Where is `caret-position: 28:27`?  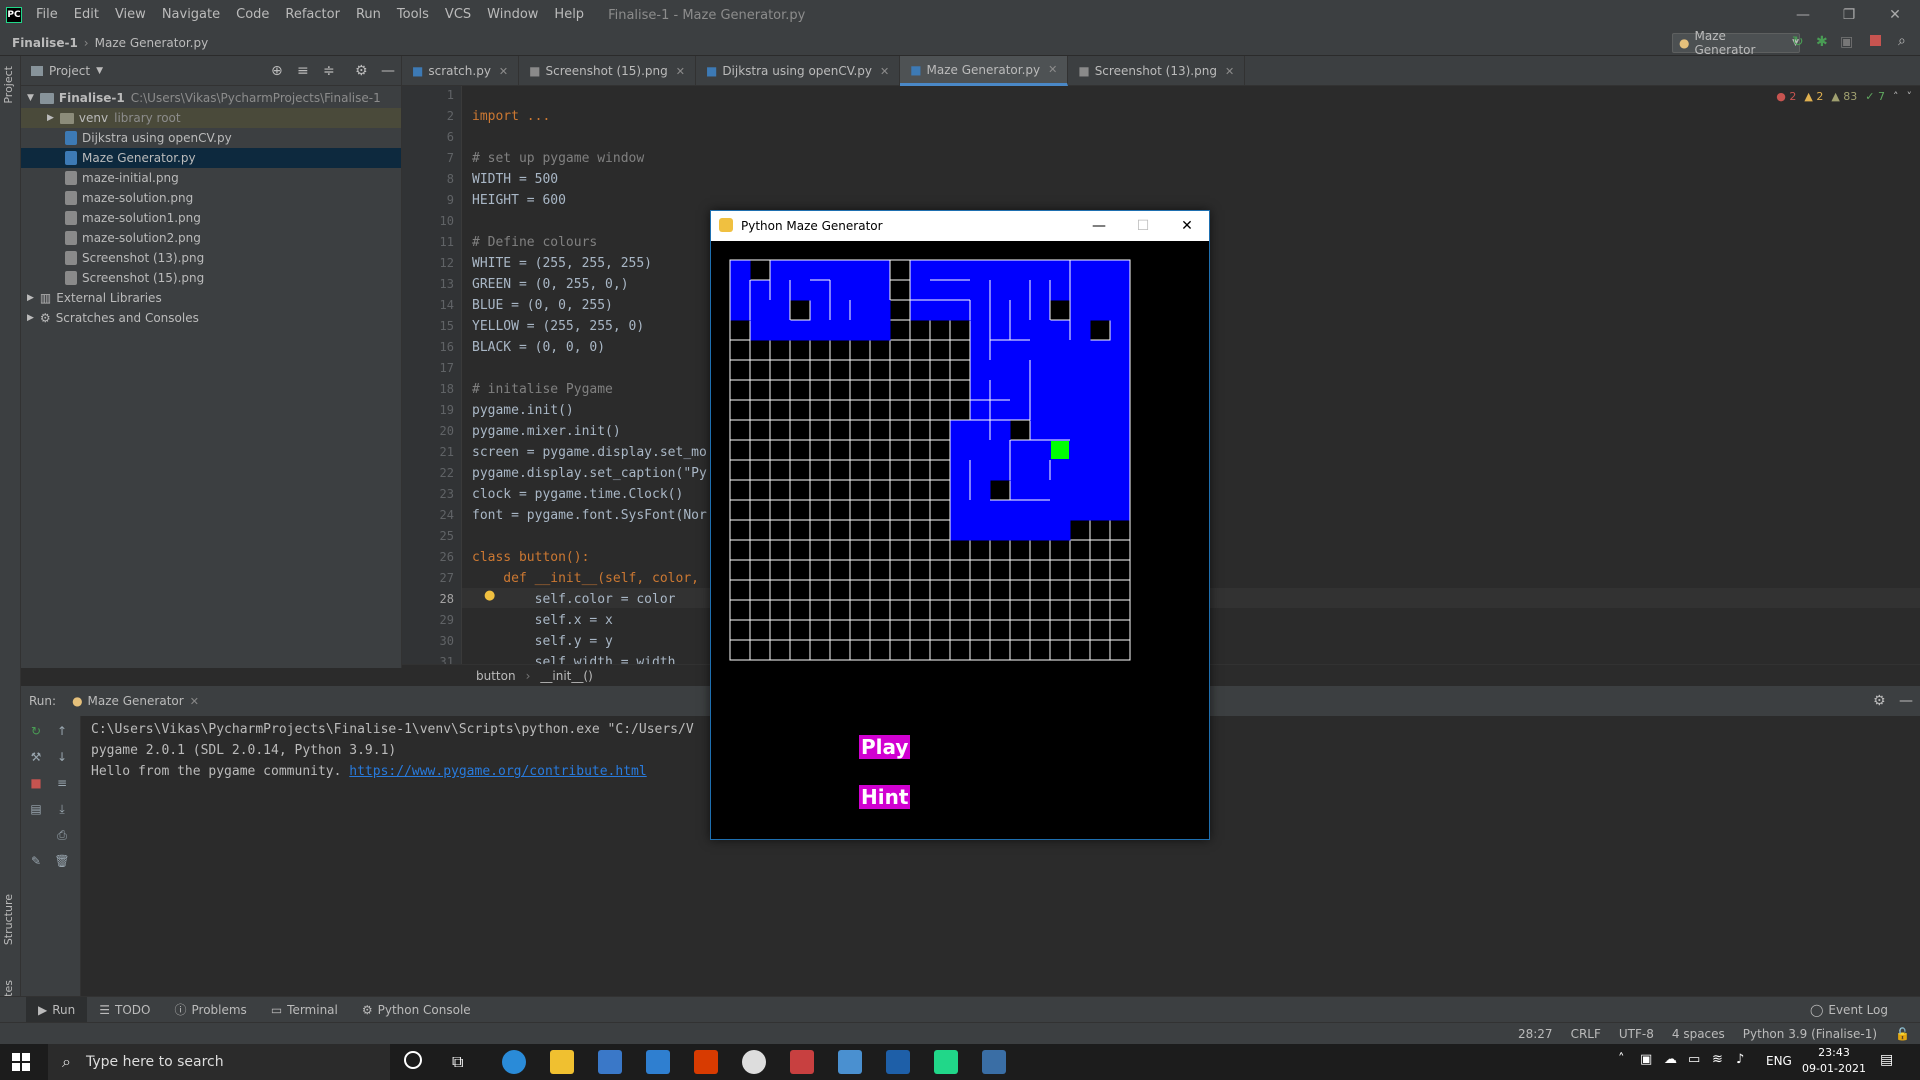
caret-position: 28:27 is located at coordinates (1535, 1034).